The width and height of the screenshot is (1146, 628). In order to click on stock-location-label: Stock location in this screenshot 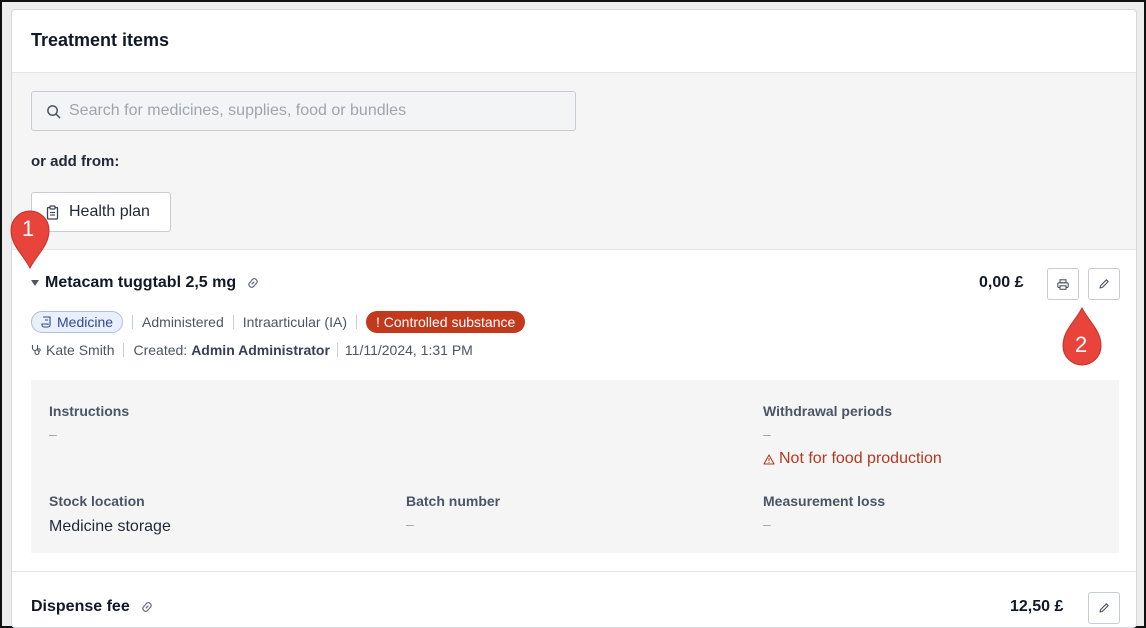, I will do `click(97, 501)`.